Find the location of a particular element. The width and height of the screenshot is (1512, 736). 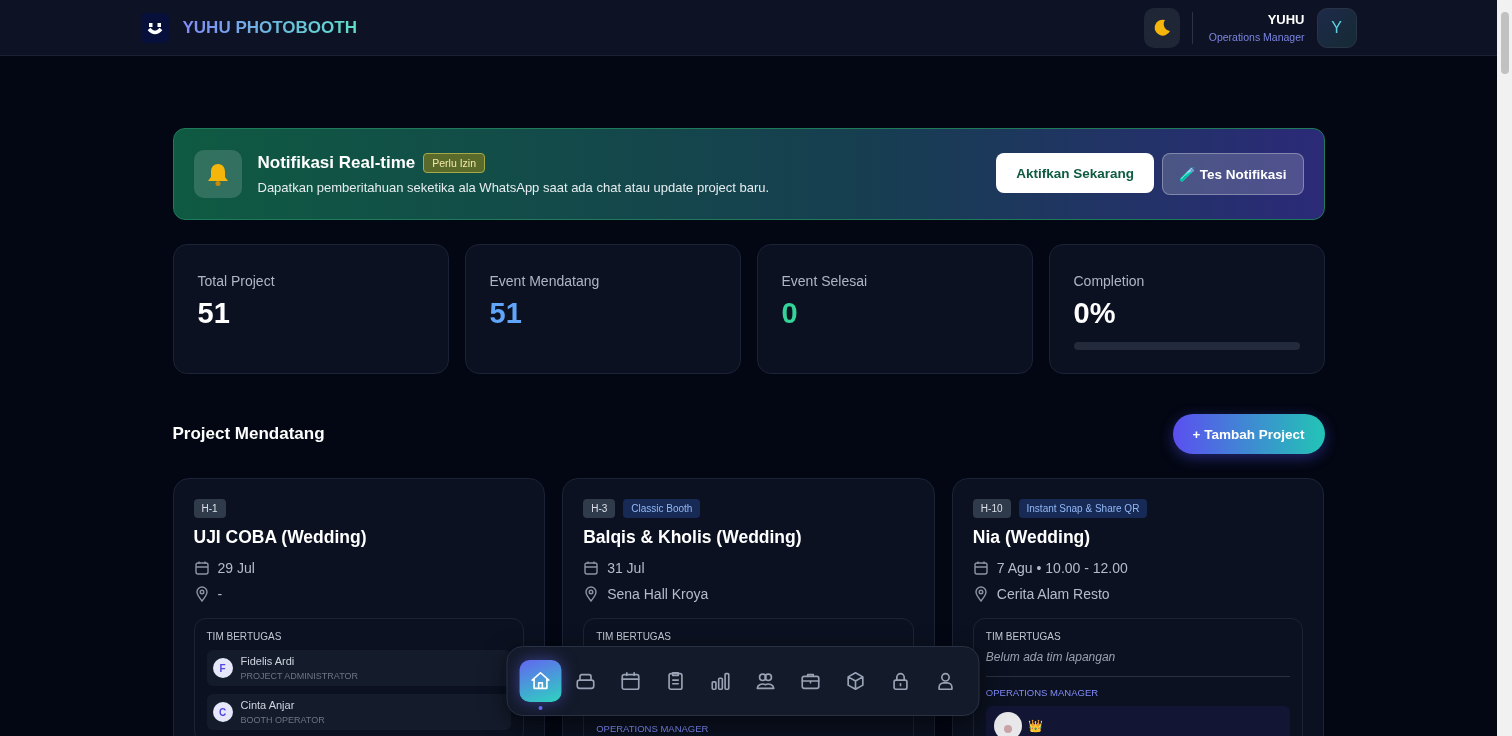

event-location: Sena Hall Kroya is located at coordinates (658, 594).